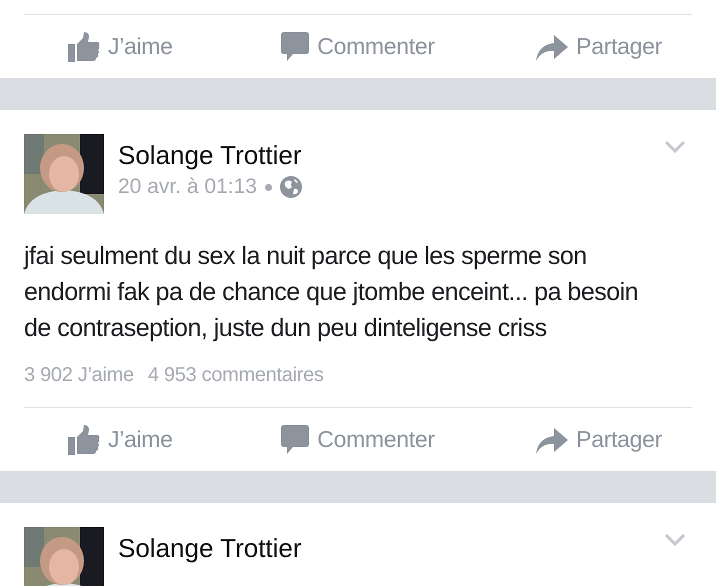 Image resolution: width=716 pixels, height=586 pixels. What do you see at coordinates (384, 155) in the screenshot?
I see `author-name: Solange Trottier` at bounding box center [384, 155].